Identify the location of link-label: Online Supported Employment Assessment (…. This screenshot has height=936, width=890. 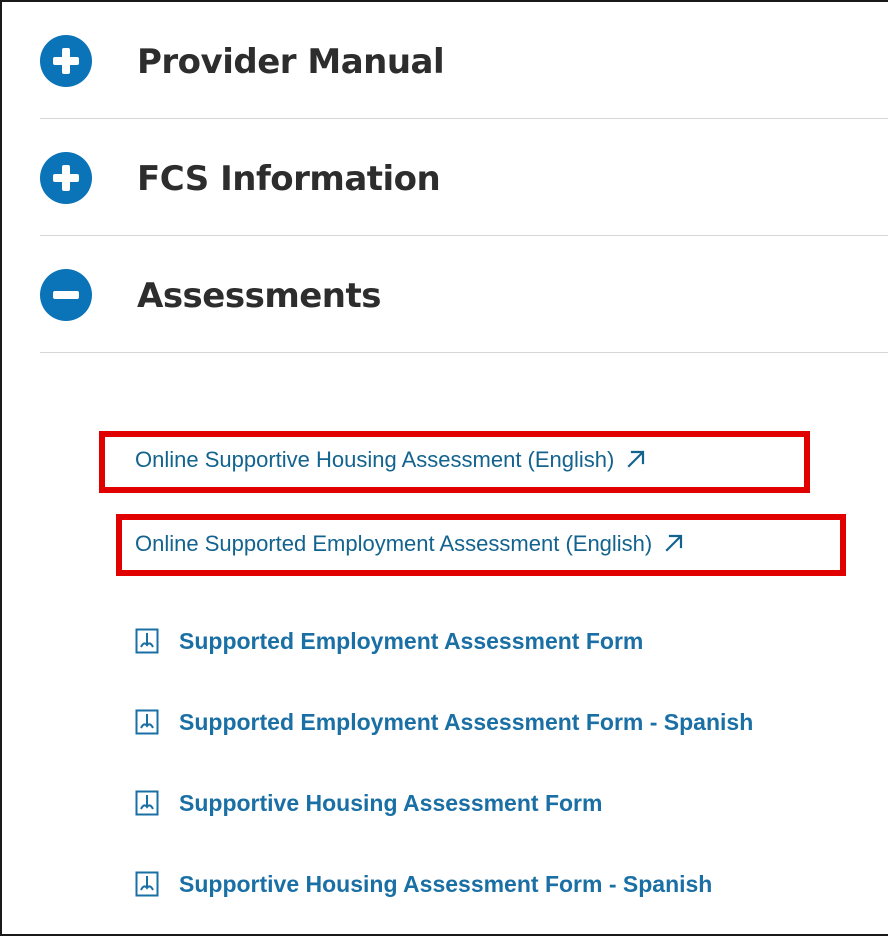
(394, 543).